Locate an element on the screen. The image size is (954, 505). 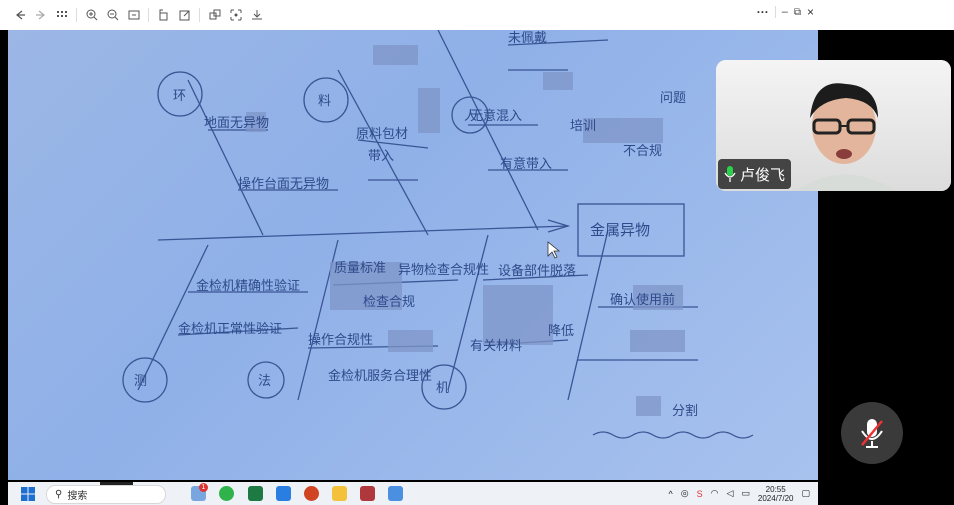
app-icon-meeting is located at coordinates (283, 493).